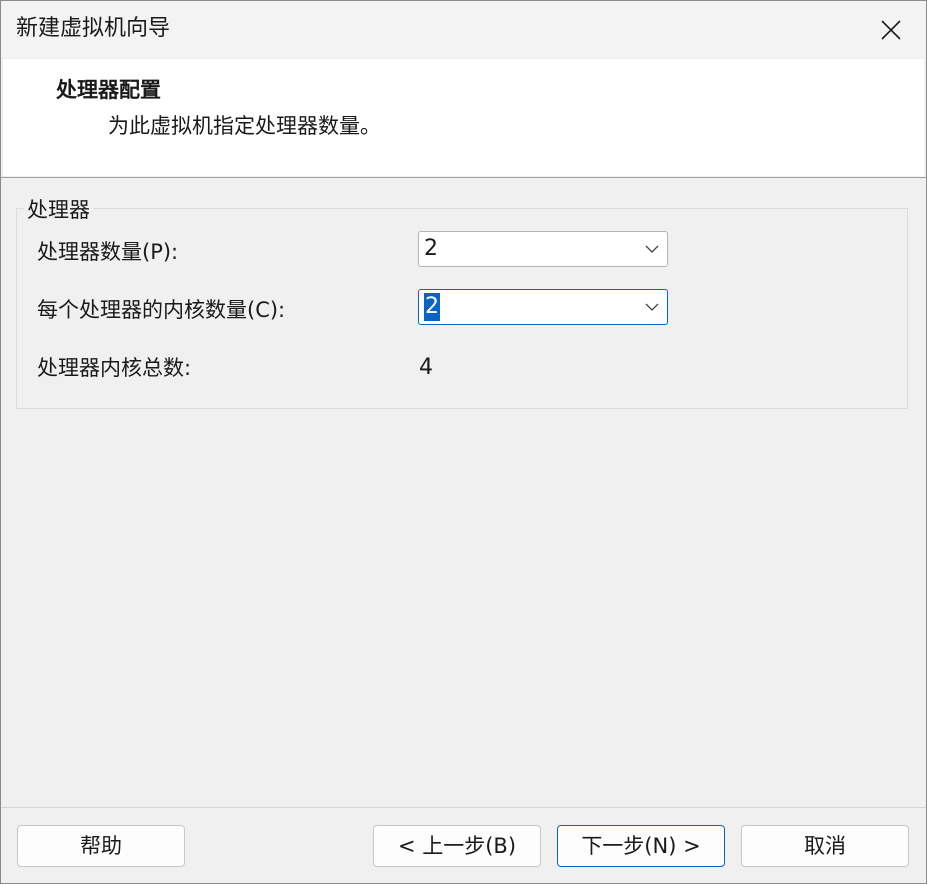  Describe the element at coordinates (108, 252) in the screenshot. I see `processor-count-label: 处理器数量(P):` at that location.